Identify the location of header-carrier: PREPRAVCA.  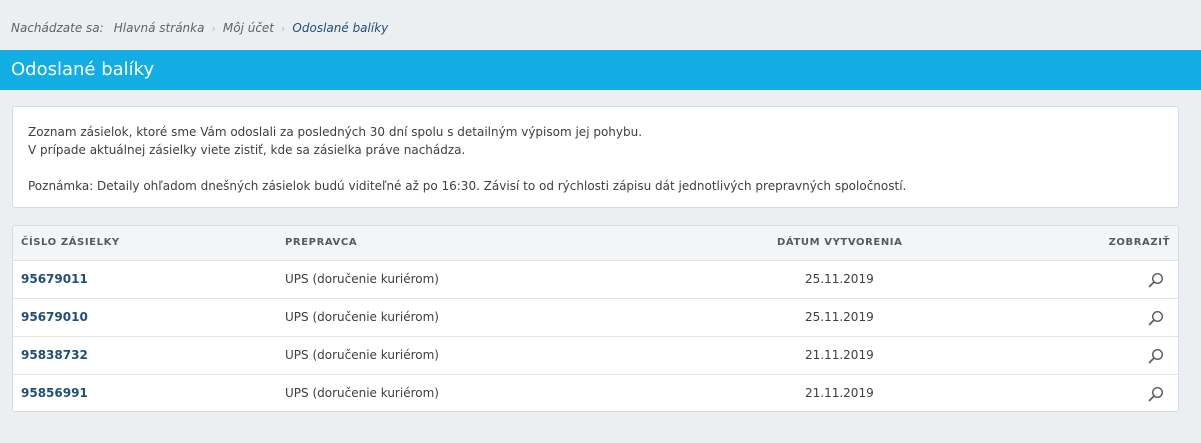
(321, 242).